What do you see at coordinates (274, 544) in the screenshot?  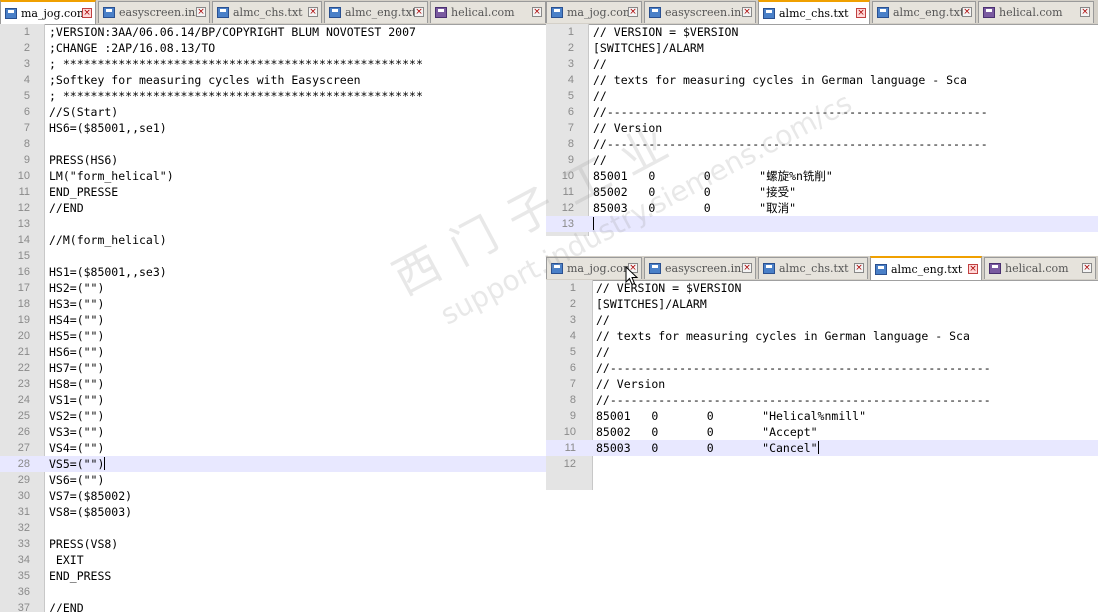 I see `code-line: 33 PRESS(VS8)` at bounding box center [274, 544].